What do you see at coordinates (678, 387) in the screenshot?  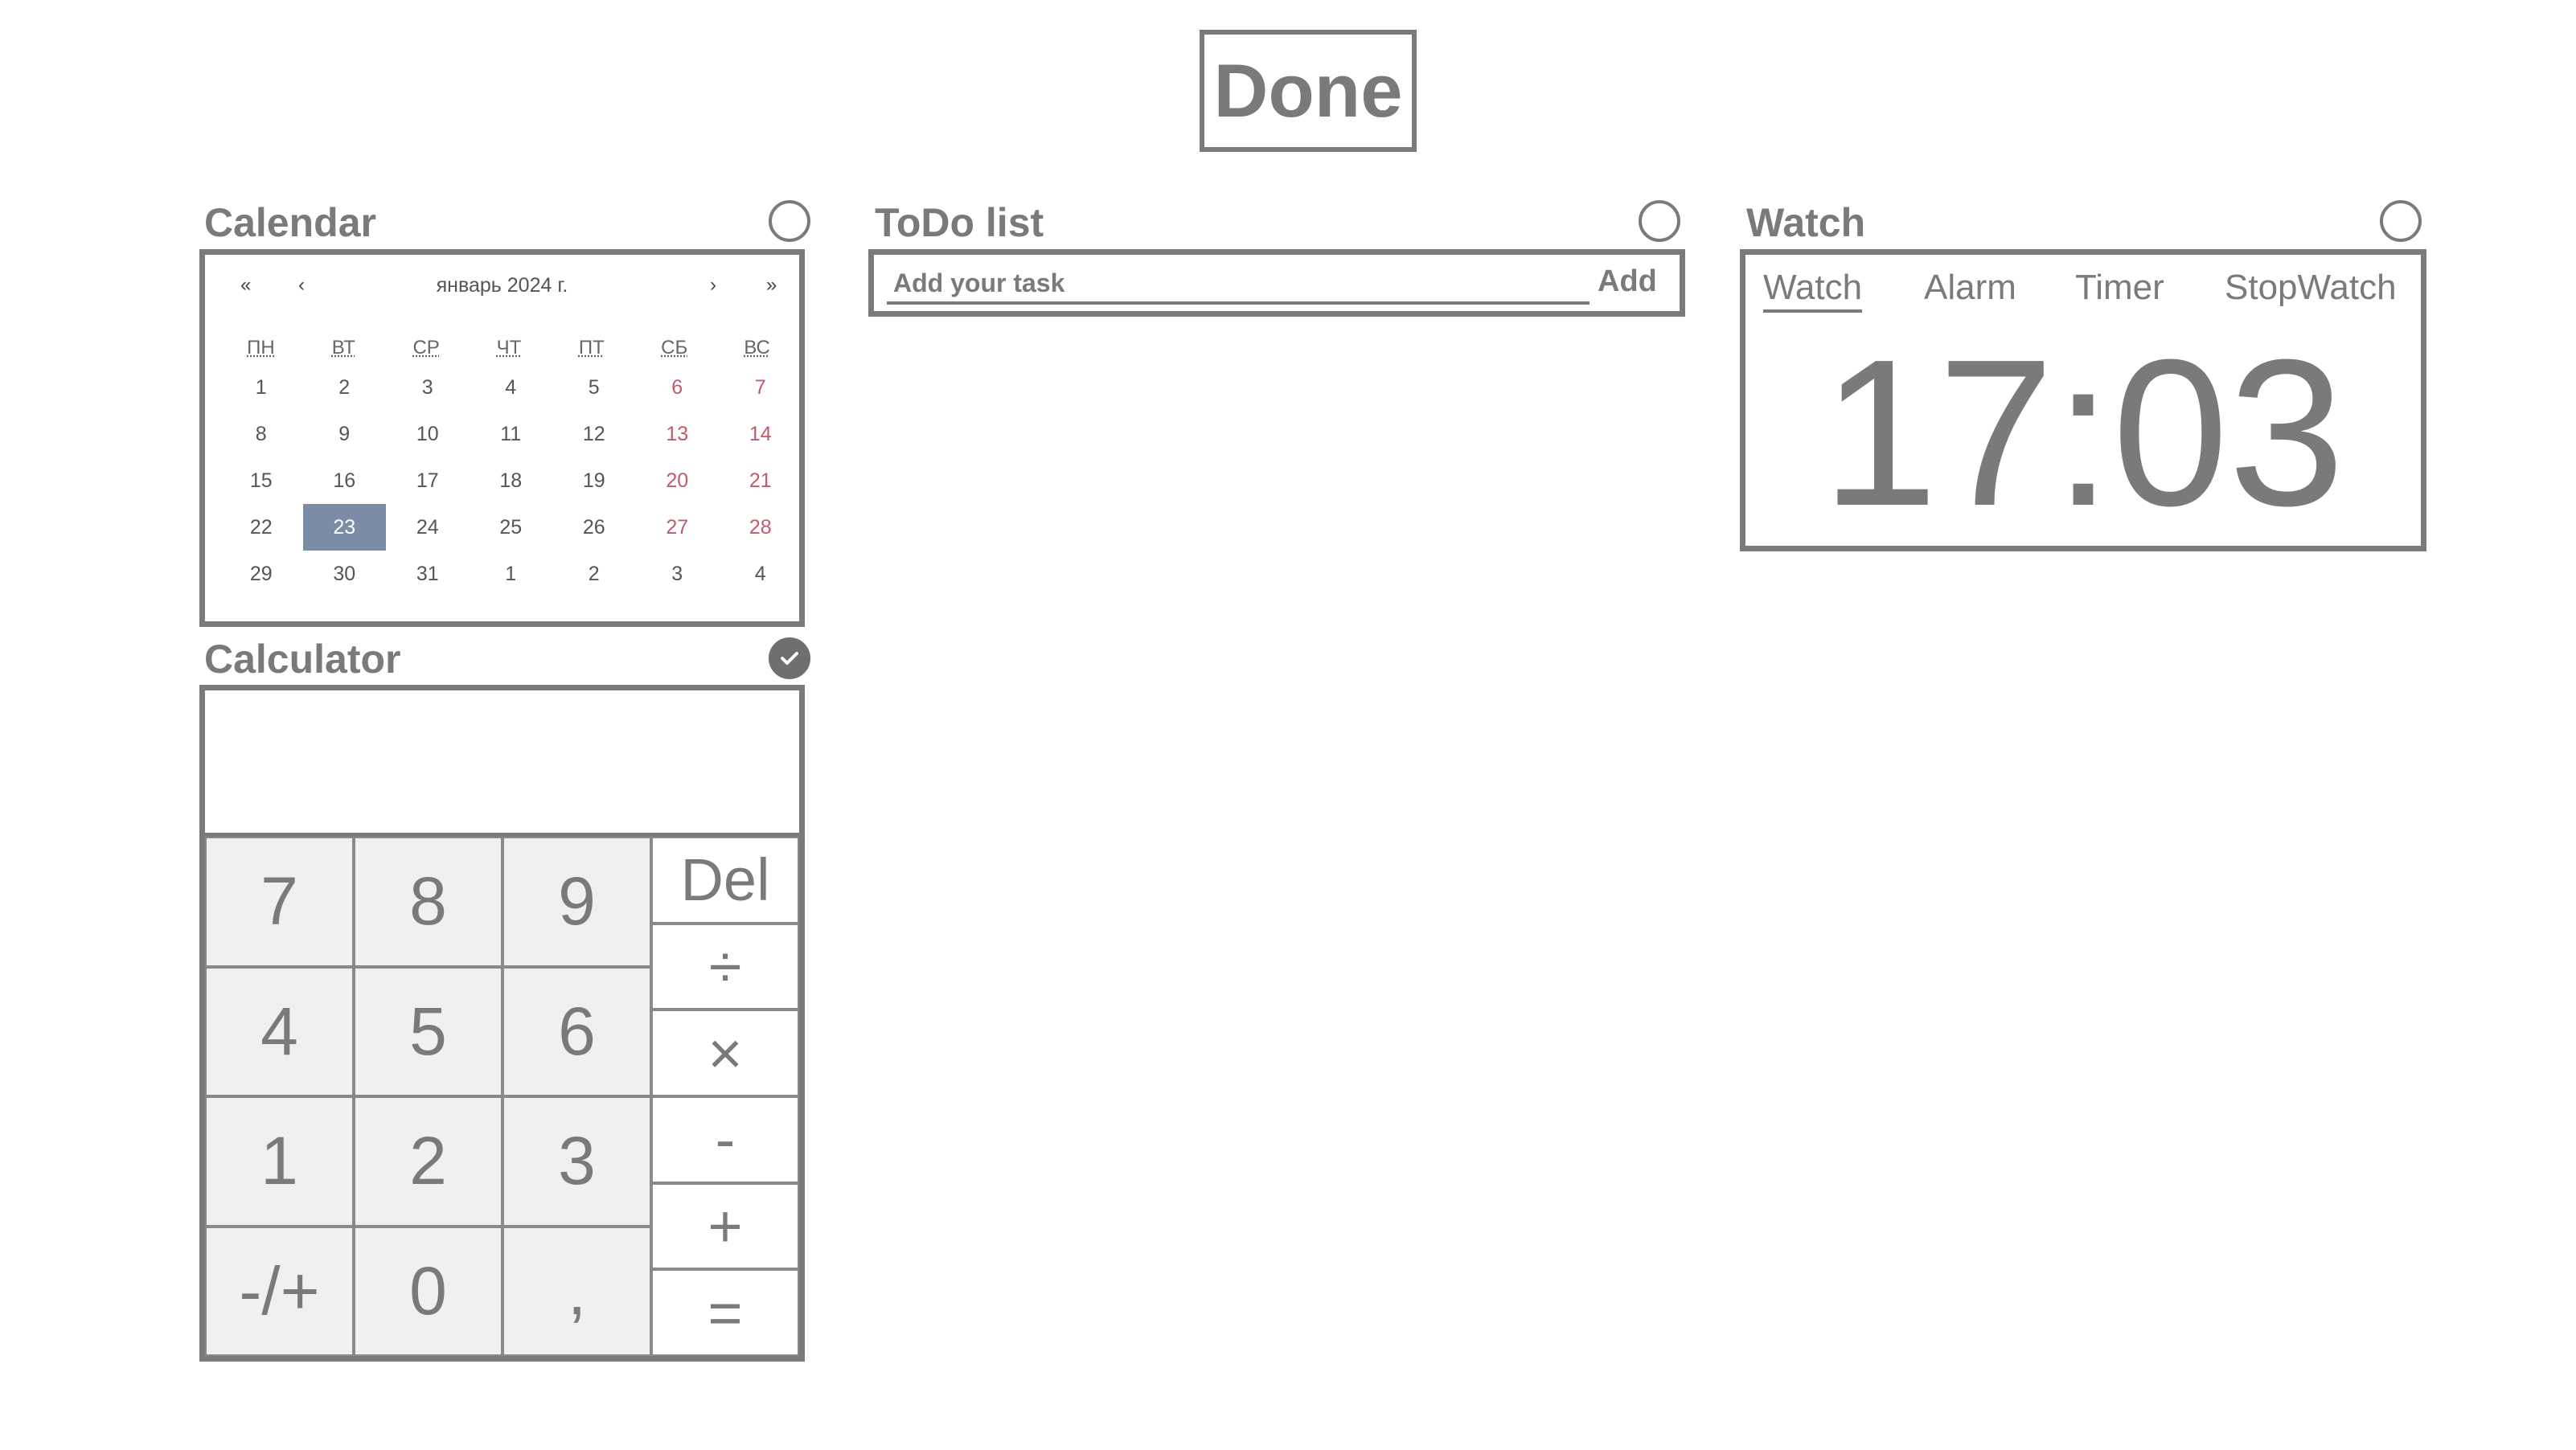 I see `calendar-day: 6` at bounding box center [678, 387].